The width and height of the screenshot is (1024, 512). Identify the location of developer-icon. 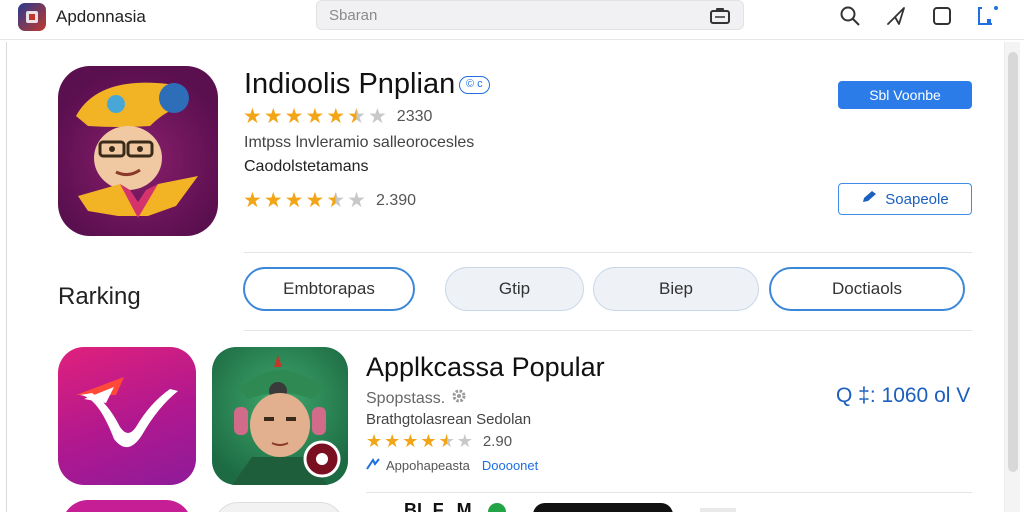
(373, 465).